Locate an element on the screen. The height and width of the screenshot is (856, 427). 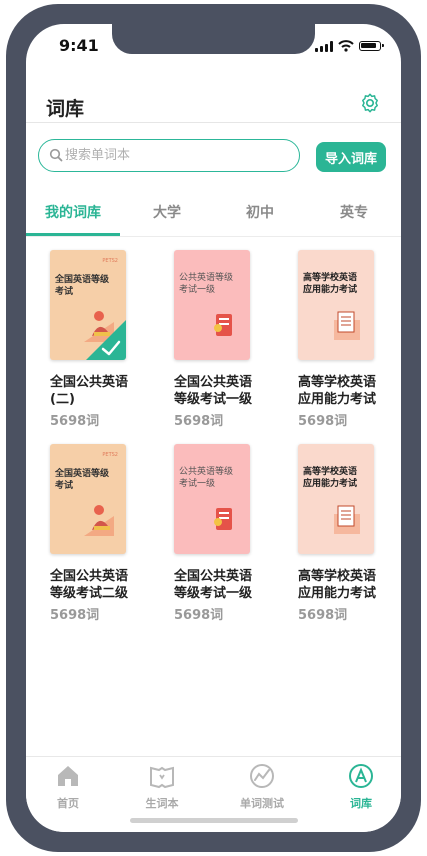
tab-junior-high: 初中 is located at coordinates (260, 212).